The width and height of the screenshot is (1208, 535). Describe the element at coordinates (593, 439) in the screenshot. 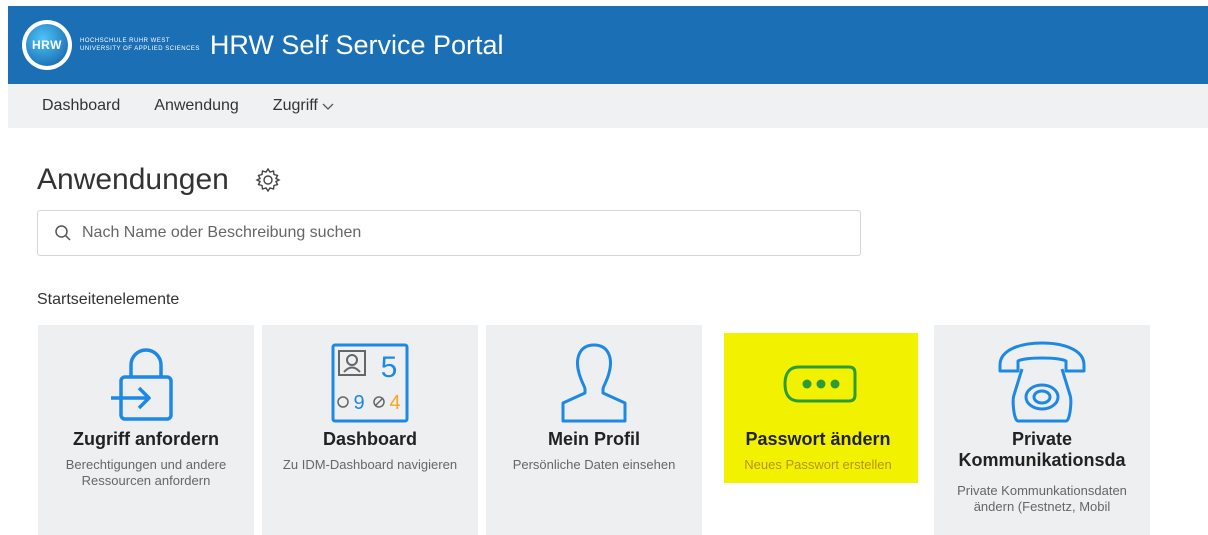

I see `tile-title: Mein Profil` at that location.